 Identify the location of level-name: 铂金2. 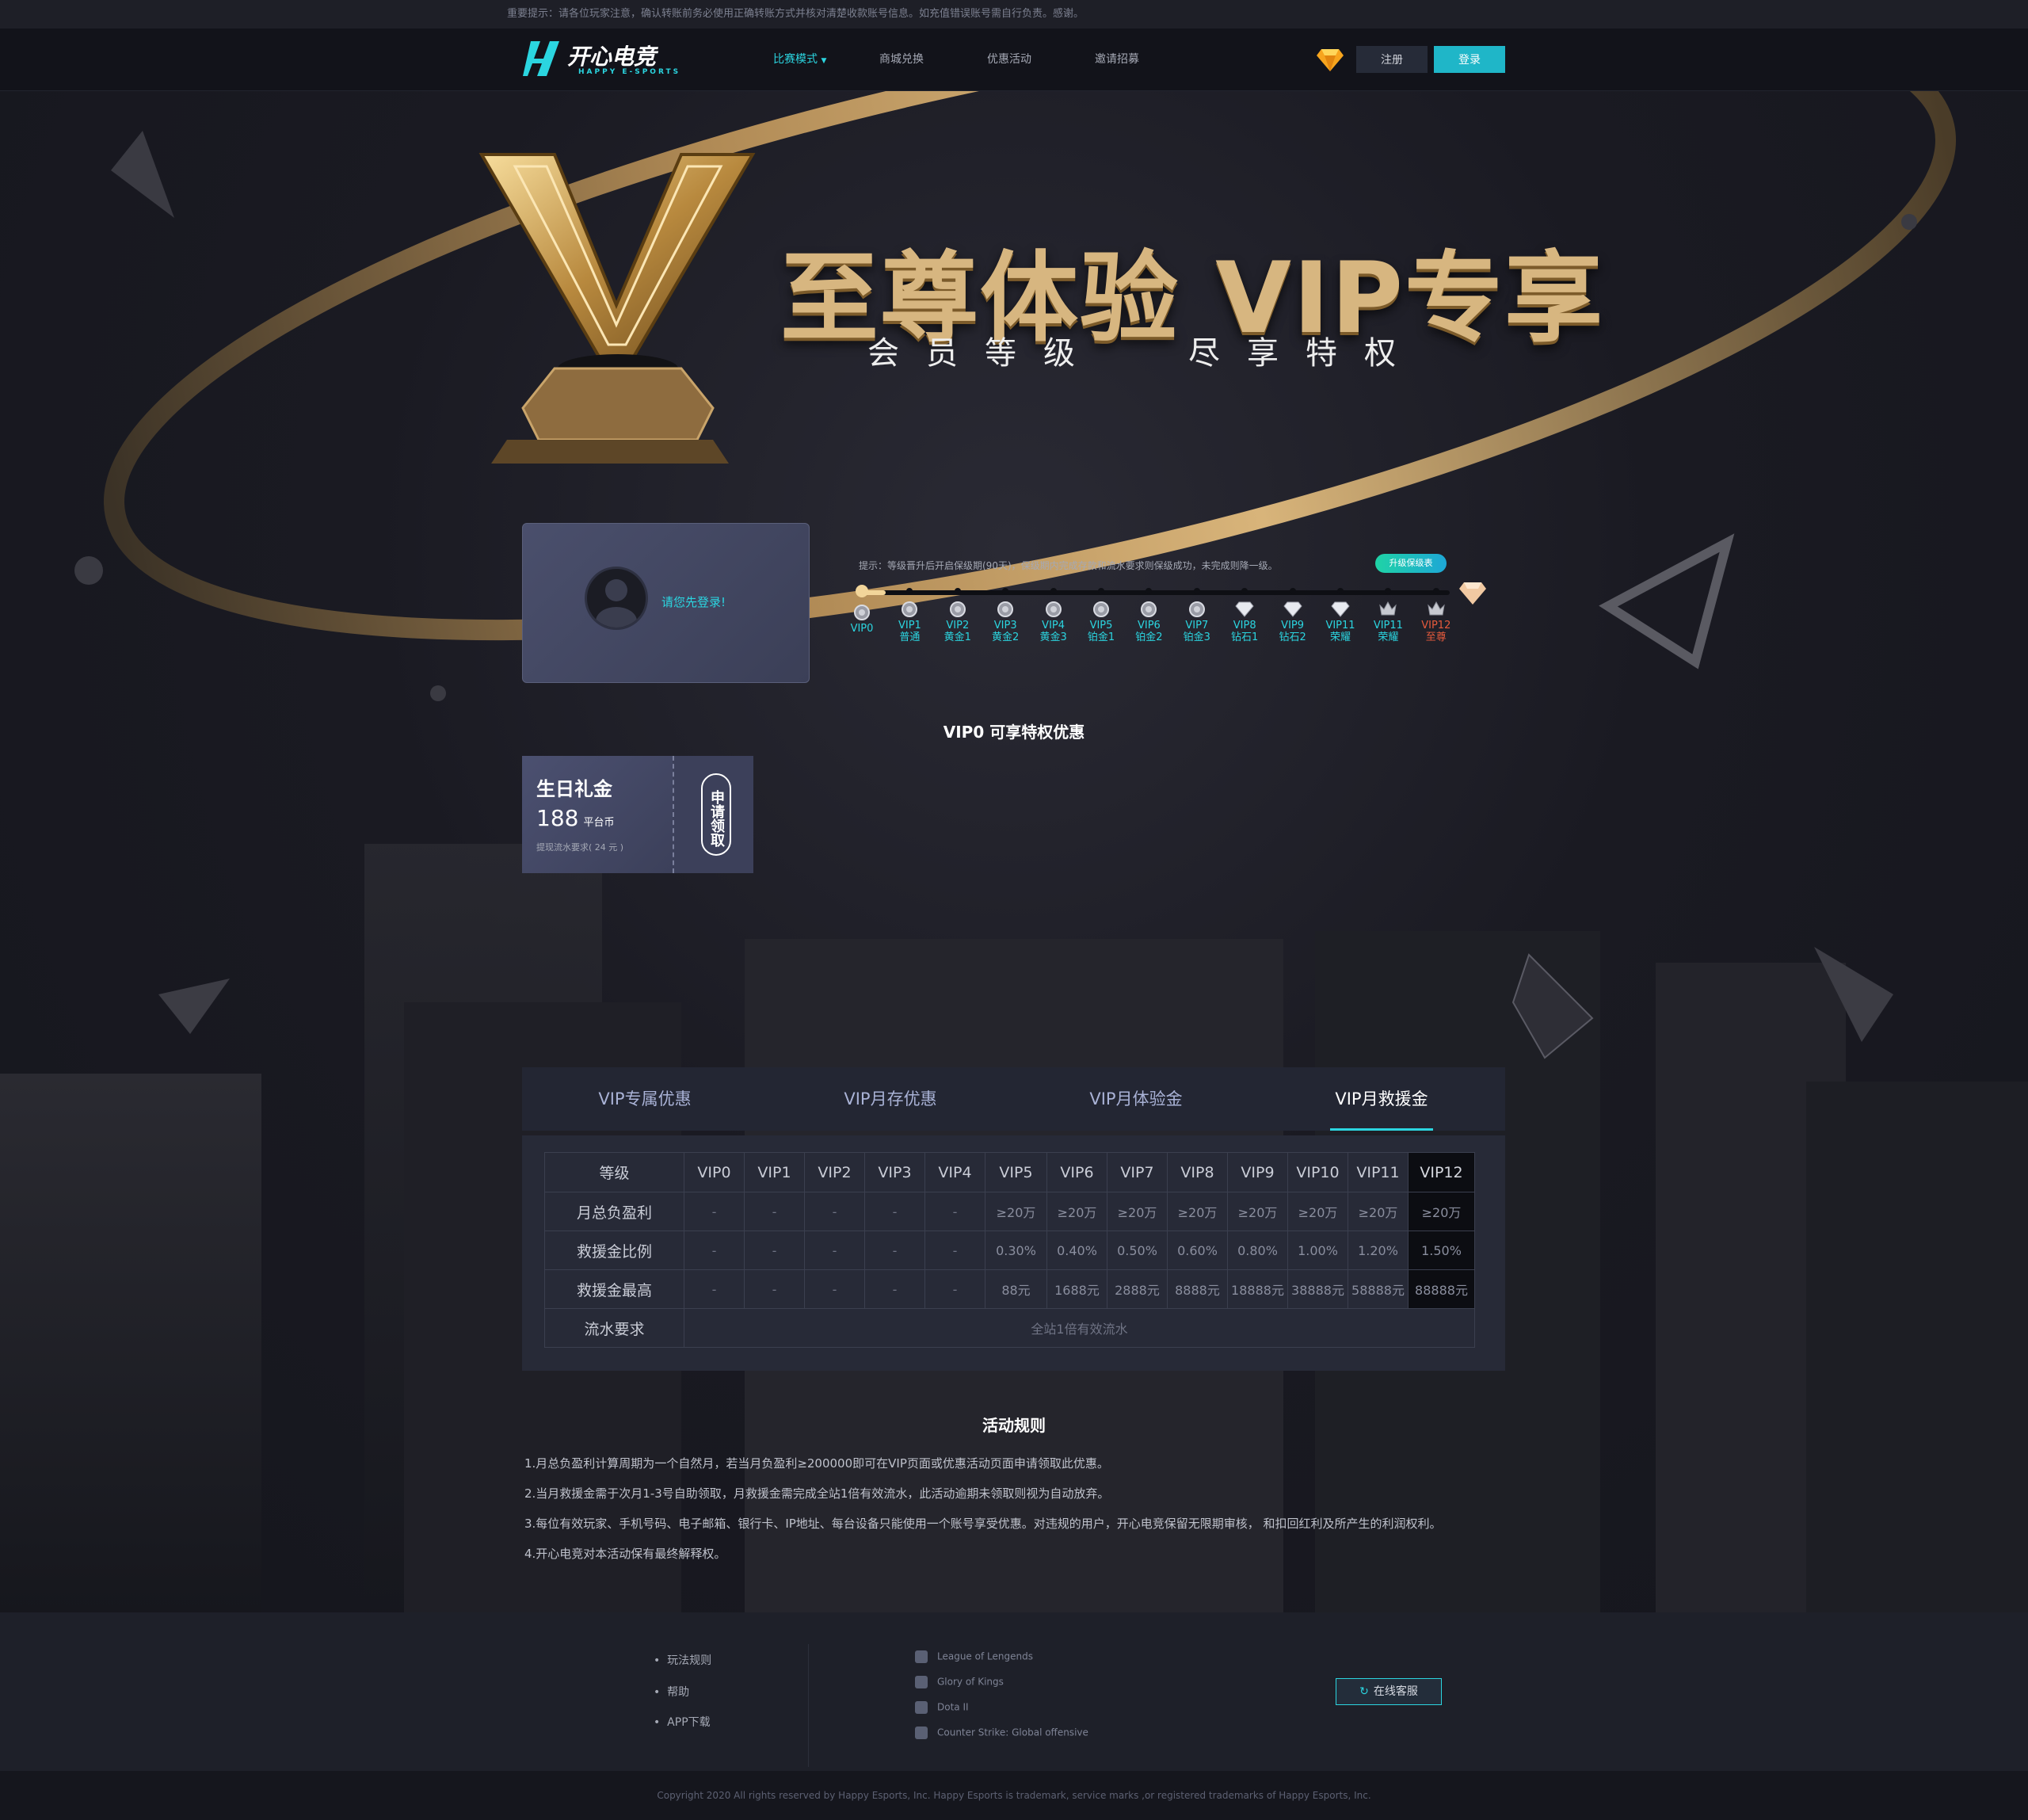
(1149, 637).